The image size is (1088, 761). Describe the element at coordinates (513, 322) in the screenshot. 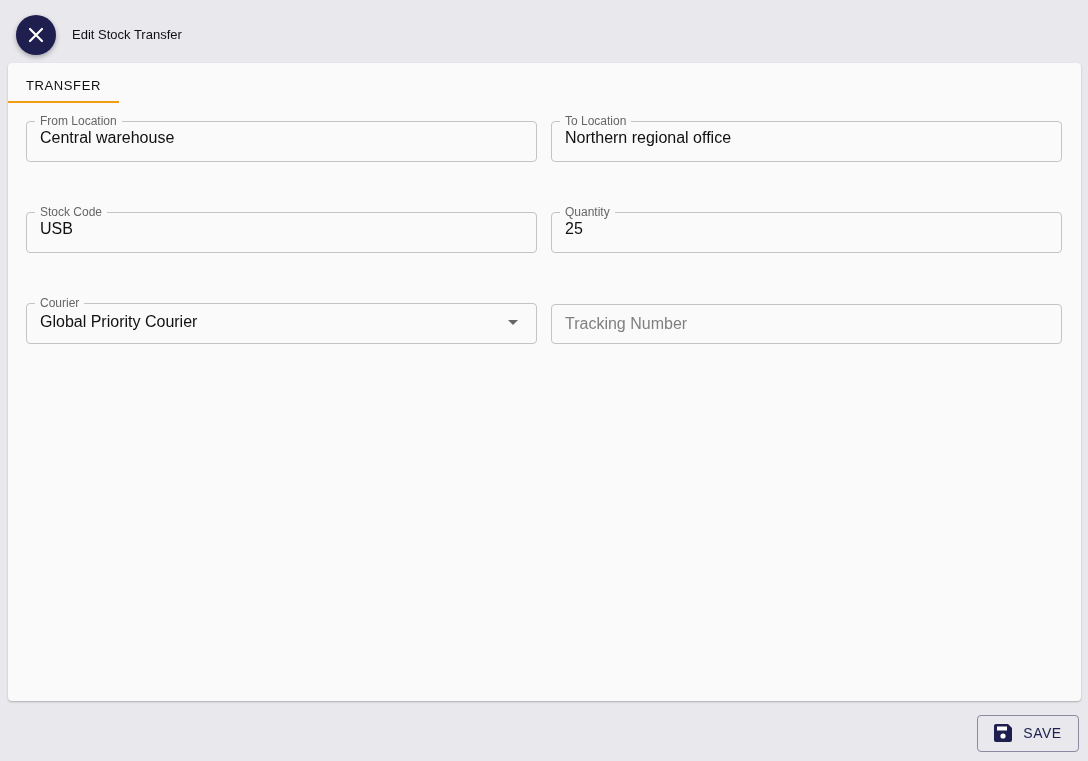

I see `caret-icon` at that location.